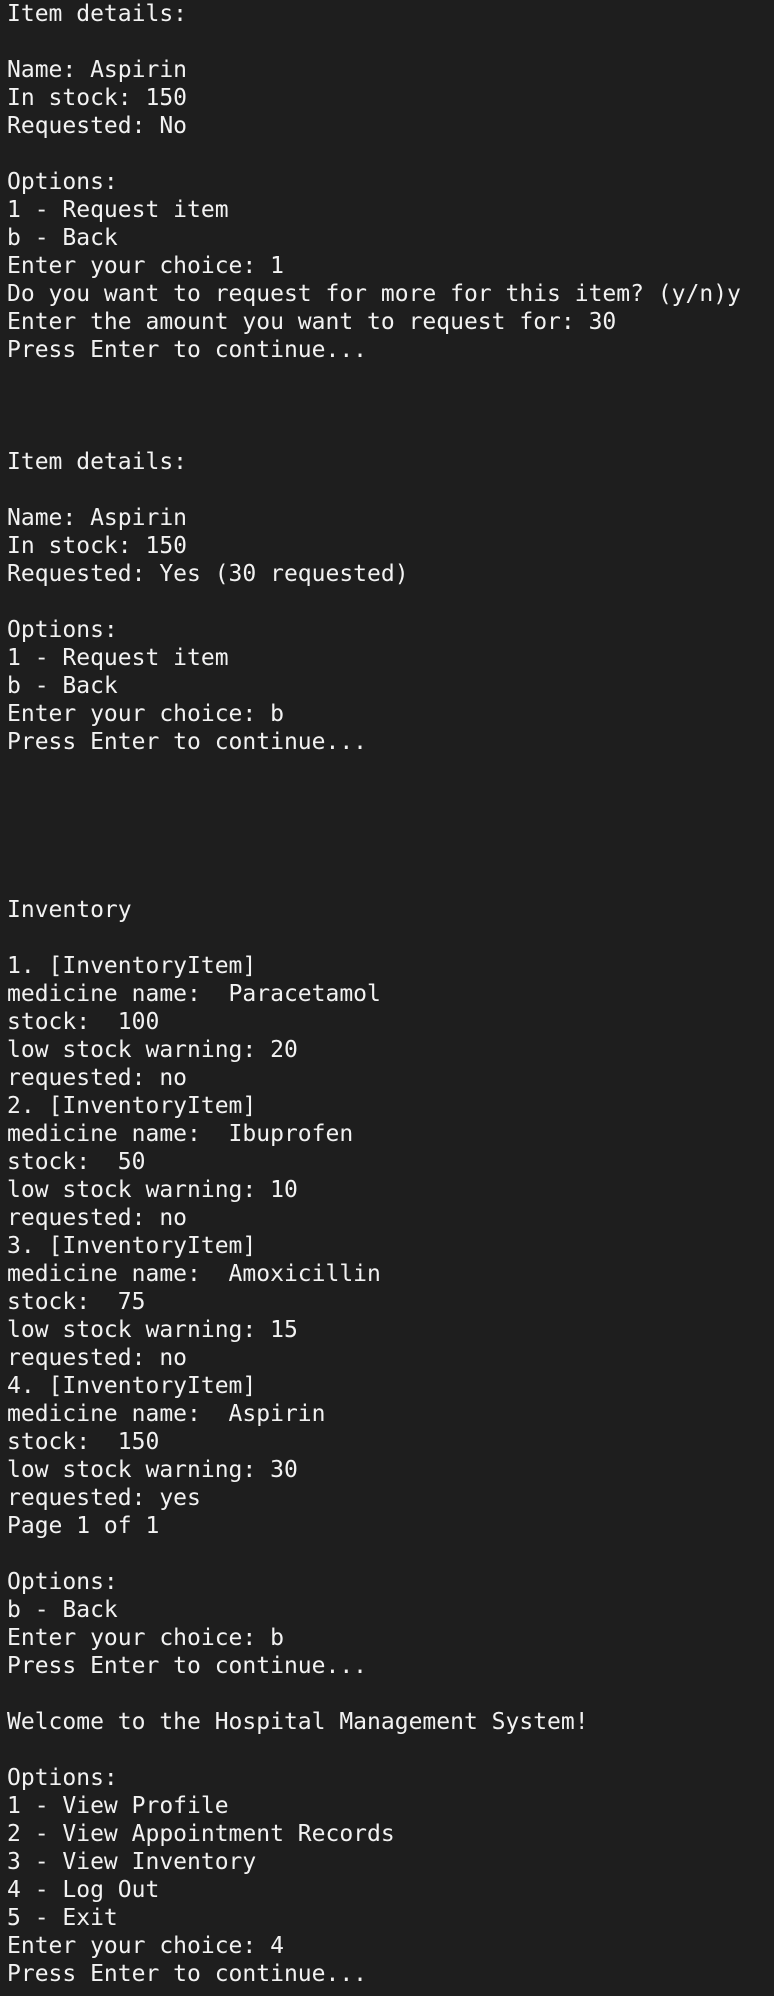 The height and width of the screenshot is (1996, 774). Describe the element at coordinates (76, 1302) in the screenshot. I see `terminal-line: stock: 75` at that location.